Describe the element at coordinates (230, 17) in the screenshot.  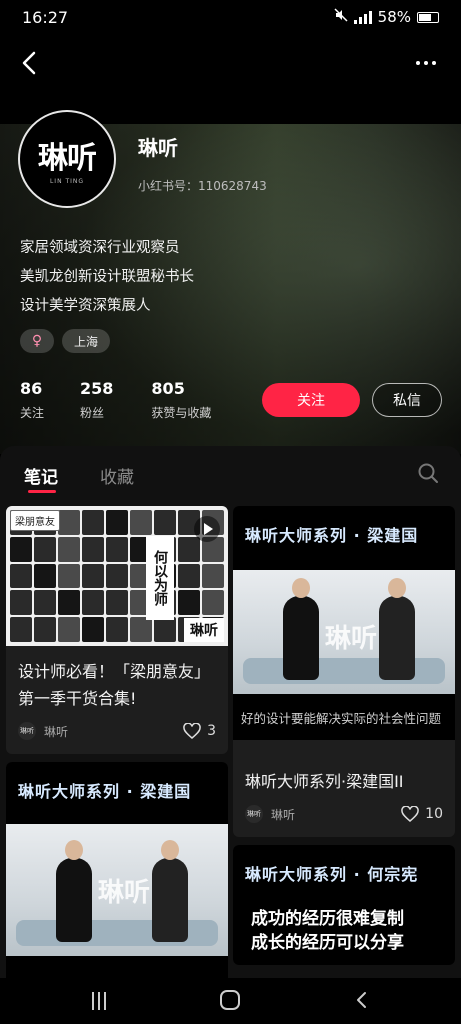
I see `status-bar: 16:27 58%` at that location.